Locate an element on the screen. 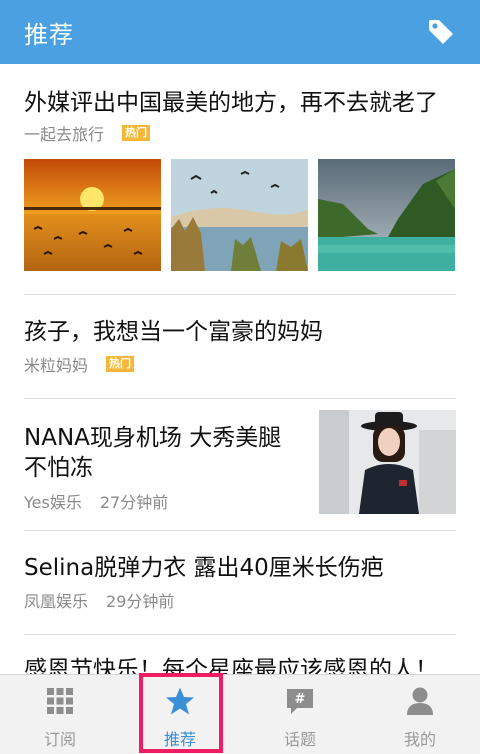 Image resolution: width=480 pixels, height=754 pixels. tab-recommend: 推荐 is located at coordinates (180, 713).